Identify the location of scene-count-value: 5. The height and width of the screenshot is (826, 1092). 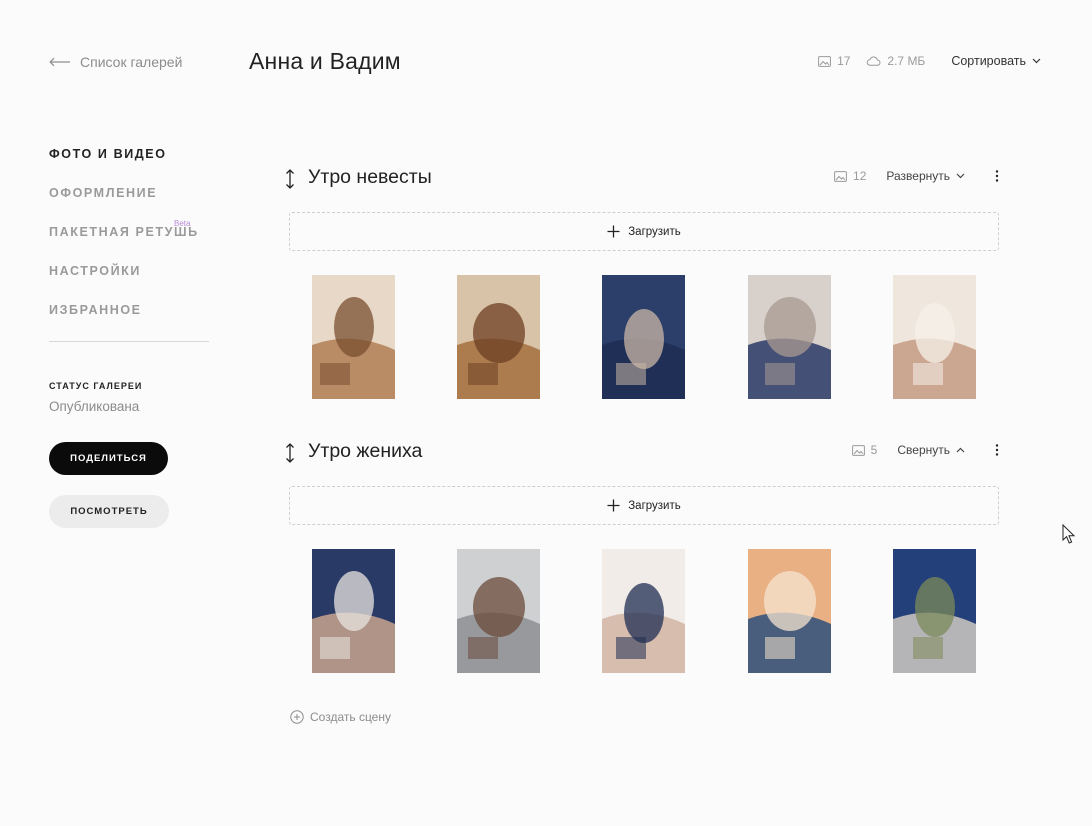
(874, 450).